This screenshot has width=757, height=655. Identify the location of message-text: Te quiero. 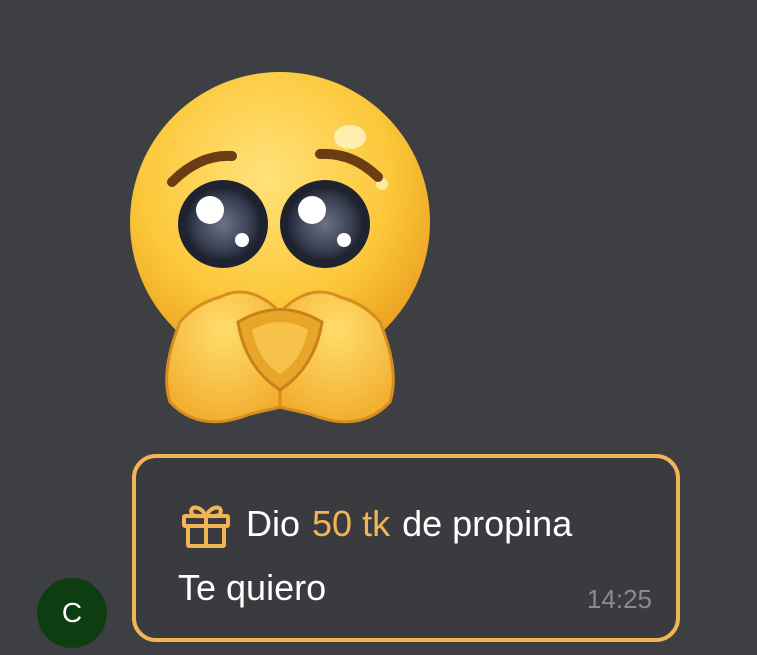
(252, 587).